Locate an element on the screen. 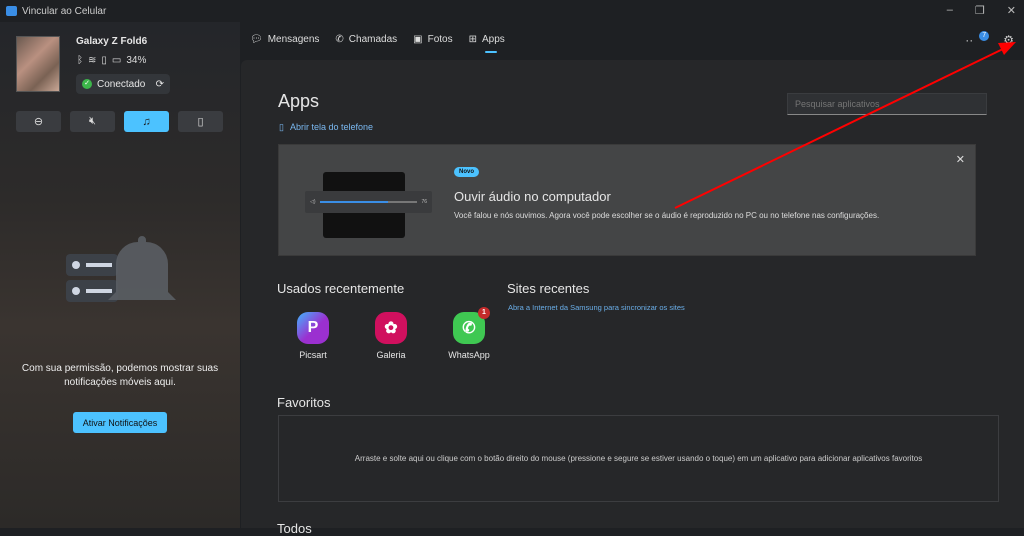 Image resolution: width=1024 pixels, height=536 pixels. tab-label: Chamadas is located at coordinates (373, 39).